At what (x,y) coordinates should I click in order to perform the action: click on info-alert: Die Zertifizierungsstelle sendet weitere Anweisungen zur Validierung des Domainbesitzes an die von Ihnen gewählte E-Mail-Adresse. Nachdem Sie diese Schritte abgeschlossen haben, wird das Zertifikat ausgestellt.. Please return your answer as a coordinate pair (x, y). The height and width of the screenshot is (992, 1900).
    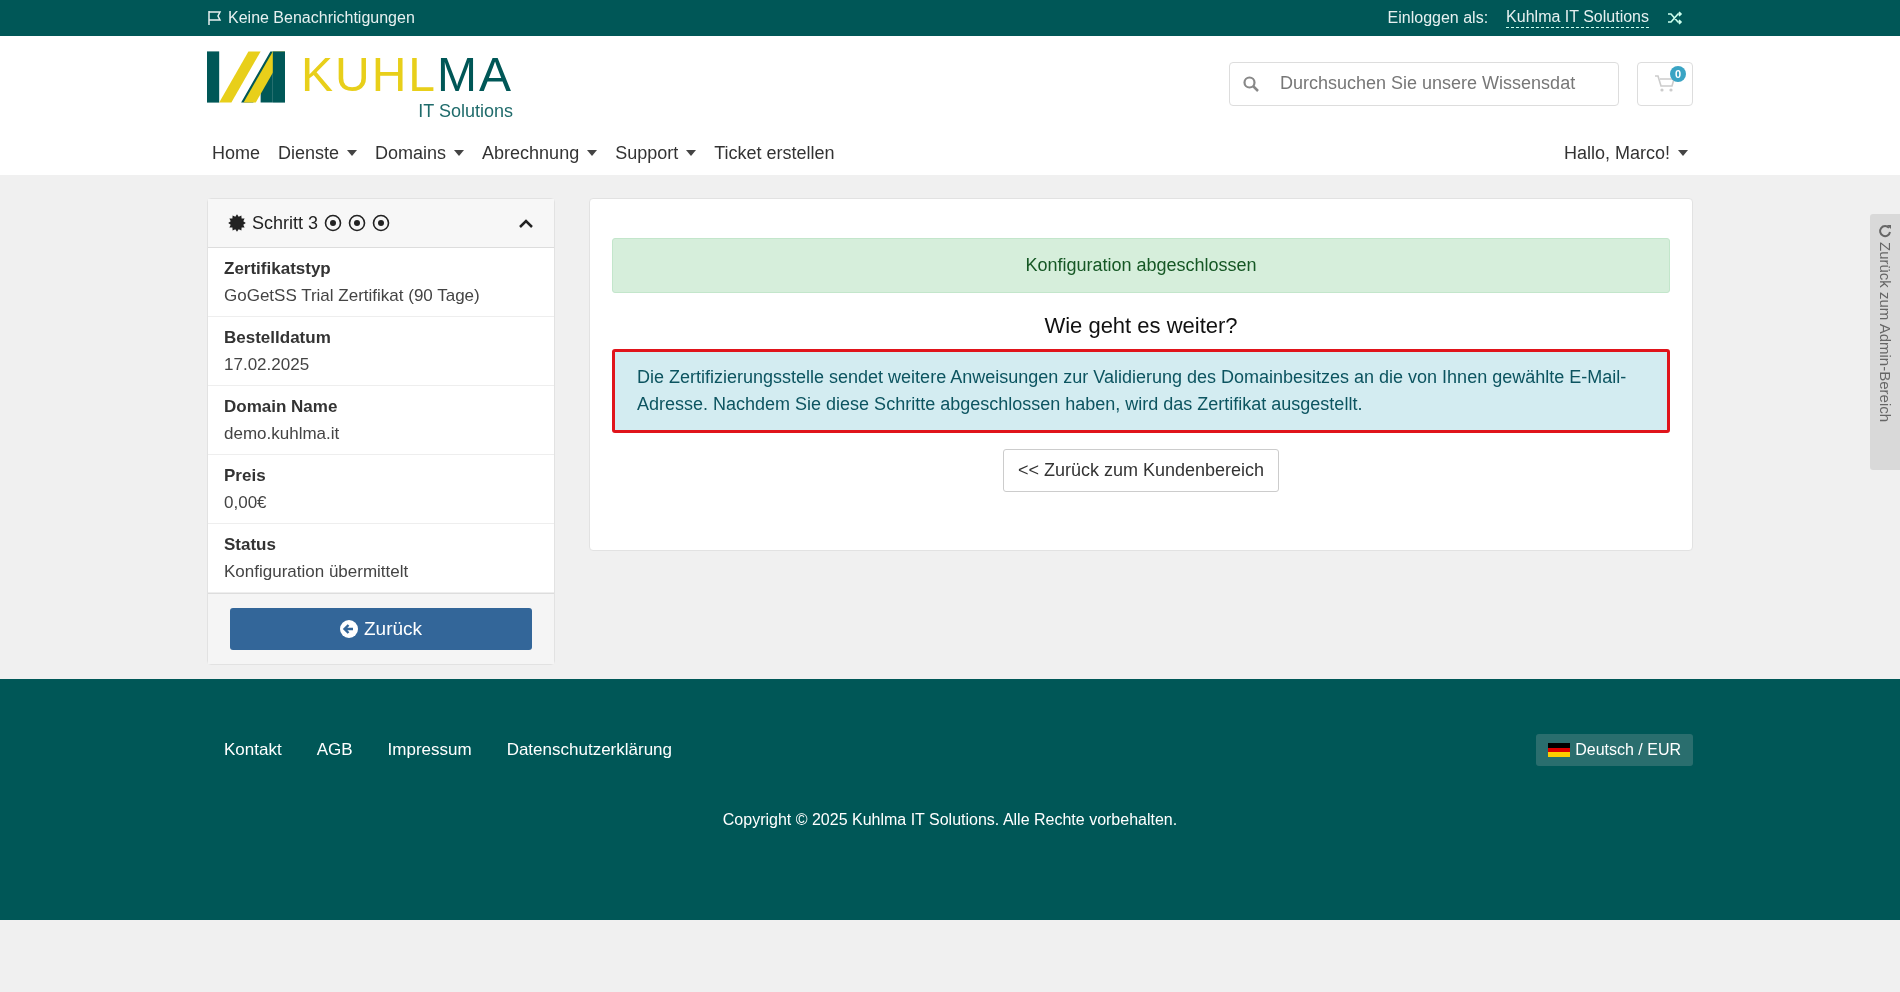
    Looking at the image, I should click on (1141, 391).